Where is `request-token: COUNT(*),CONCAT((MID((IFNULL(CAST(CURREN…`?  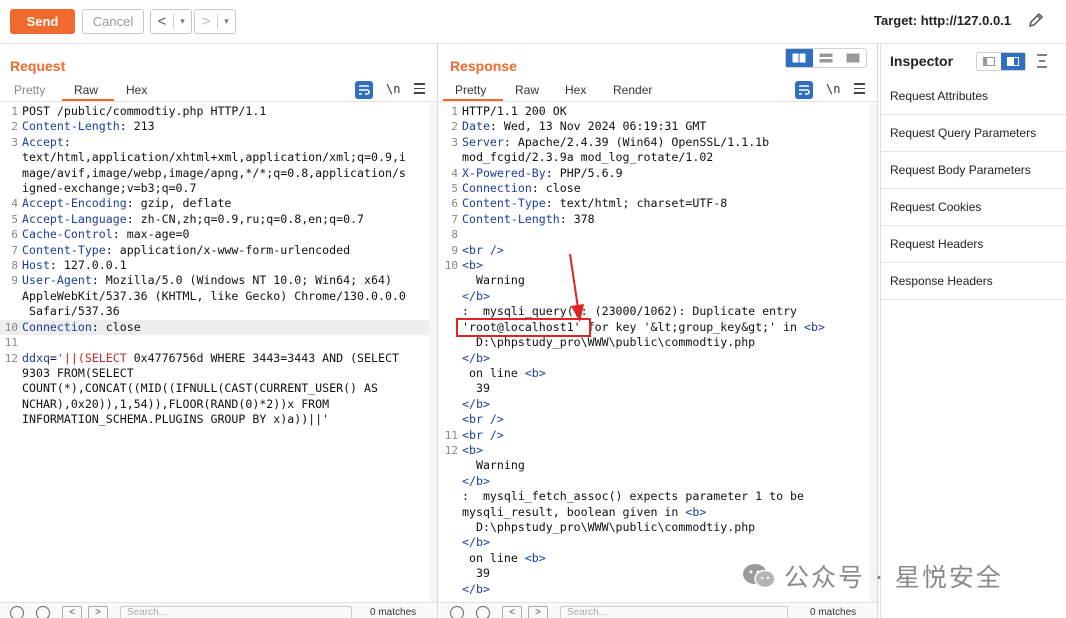 request-token: COUNT(*),CONCAT((MID((IFNULL(CAST(CURREN… is located at coordinates (200, 388).